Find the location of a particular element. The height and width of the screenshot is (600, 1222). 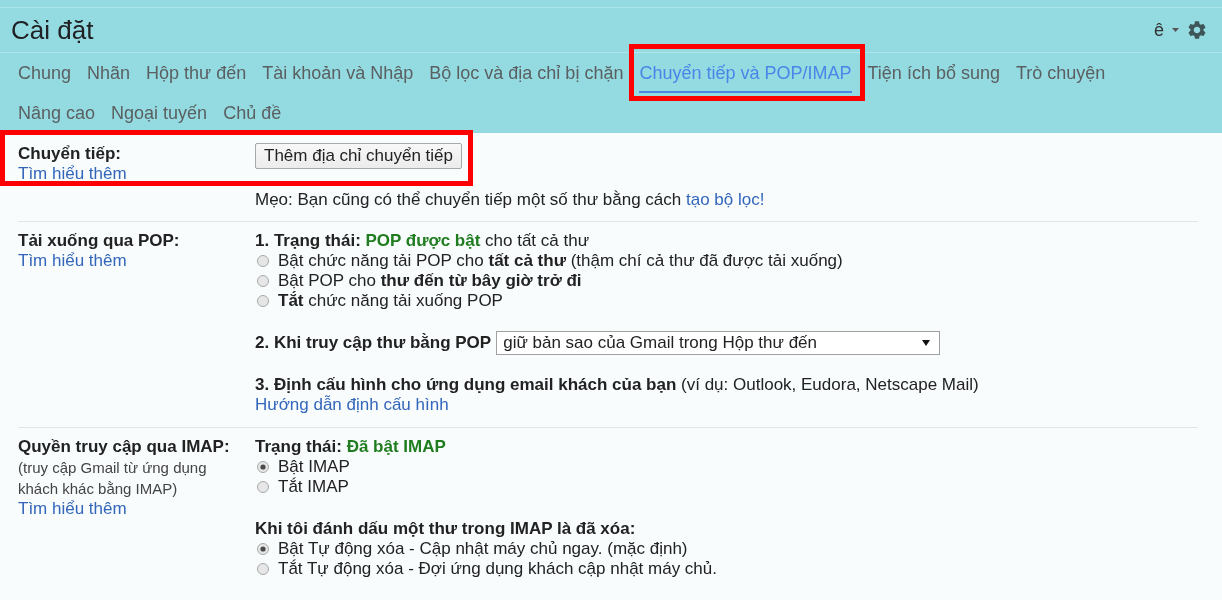

status-text: Trạng thái: Đã bật IMAP is located at coordinates (350, 447).